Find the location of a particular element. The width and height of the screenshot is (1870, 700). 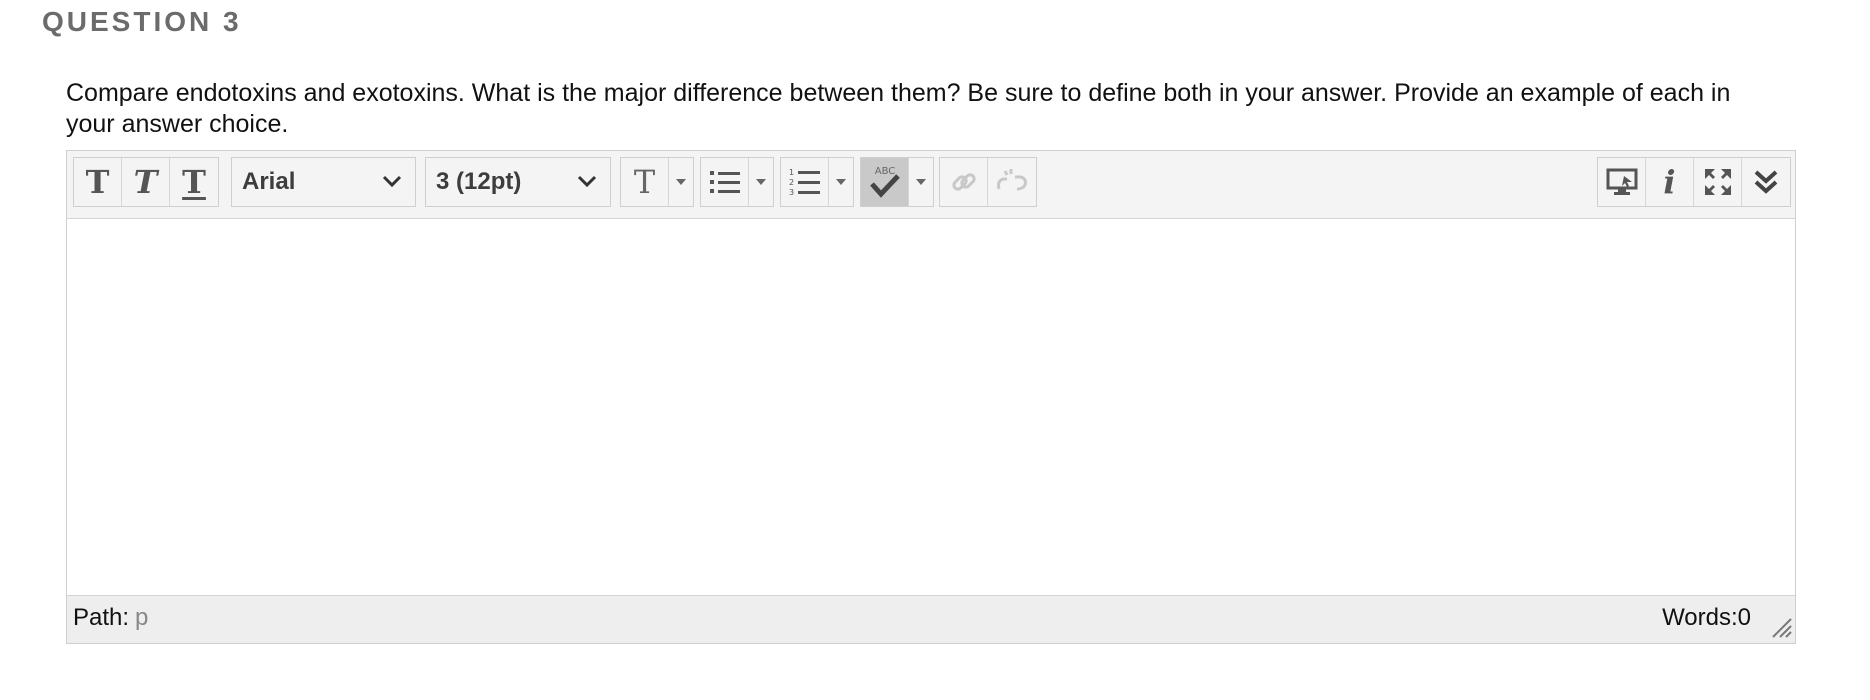

preview-button is located at coordinates (1622, 182).